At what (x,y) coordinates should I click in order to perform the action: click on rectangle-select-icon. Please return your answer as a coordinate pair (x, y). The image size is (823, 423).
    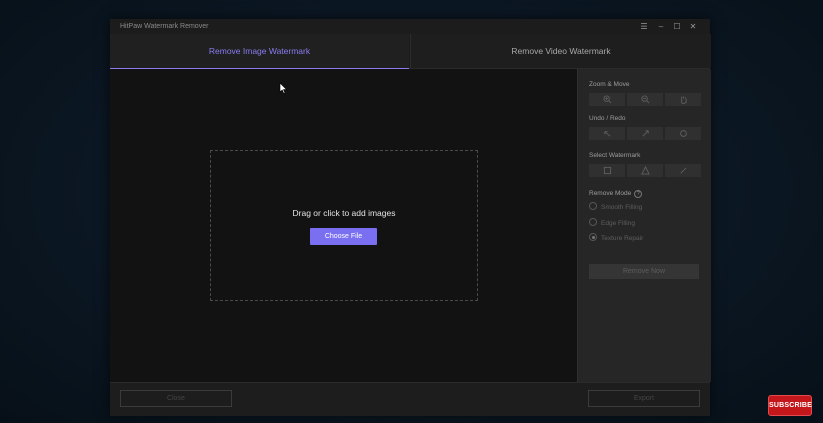
    Looking at the image, I should click on (607, 170).